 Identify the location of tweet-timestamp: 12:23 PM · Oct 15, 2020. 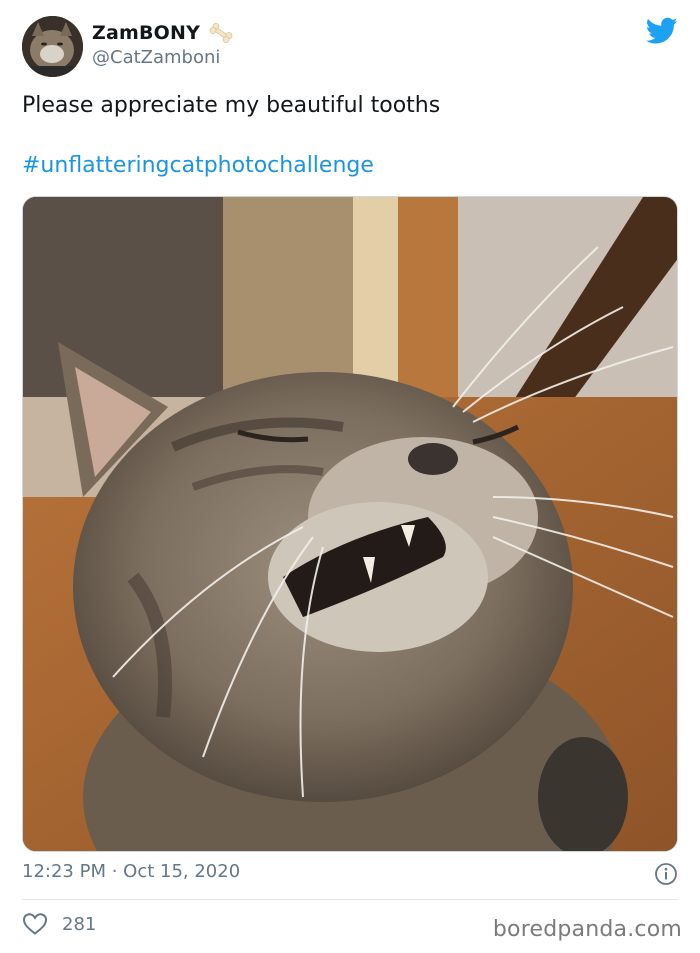
(131, 871).